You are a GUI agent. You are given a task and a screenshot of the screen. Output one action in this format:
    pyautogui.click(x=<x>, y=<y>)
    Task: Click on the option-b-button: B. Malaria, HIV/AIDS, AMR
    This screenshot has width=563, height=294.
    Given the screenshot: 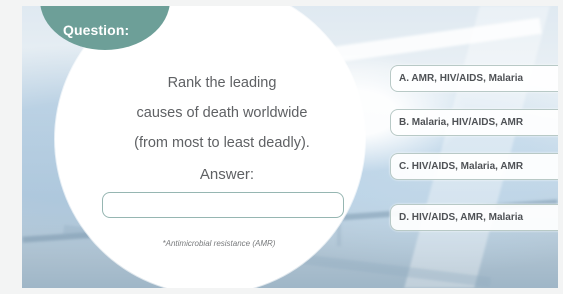 What is the action you would take?
    pyautogui.click(x=474, y=122)
    